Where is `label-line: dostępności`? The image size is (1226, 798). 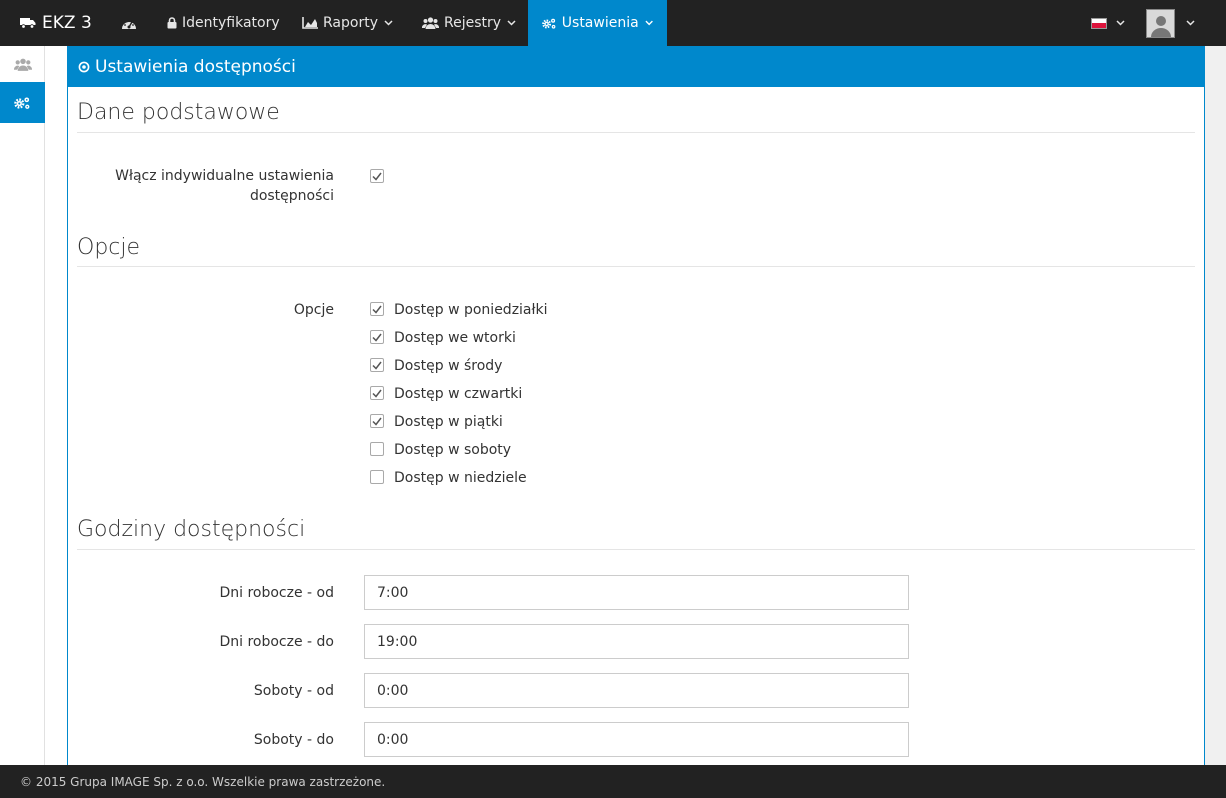
label-line: dostępności is located at coordinates (291, 196).